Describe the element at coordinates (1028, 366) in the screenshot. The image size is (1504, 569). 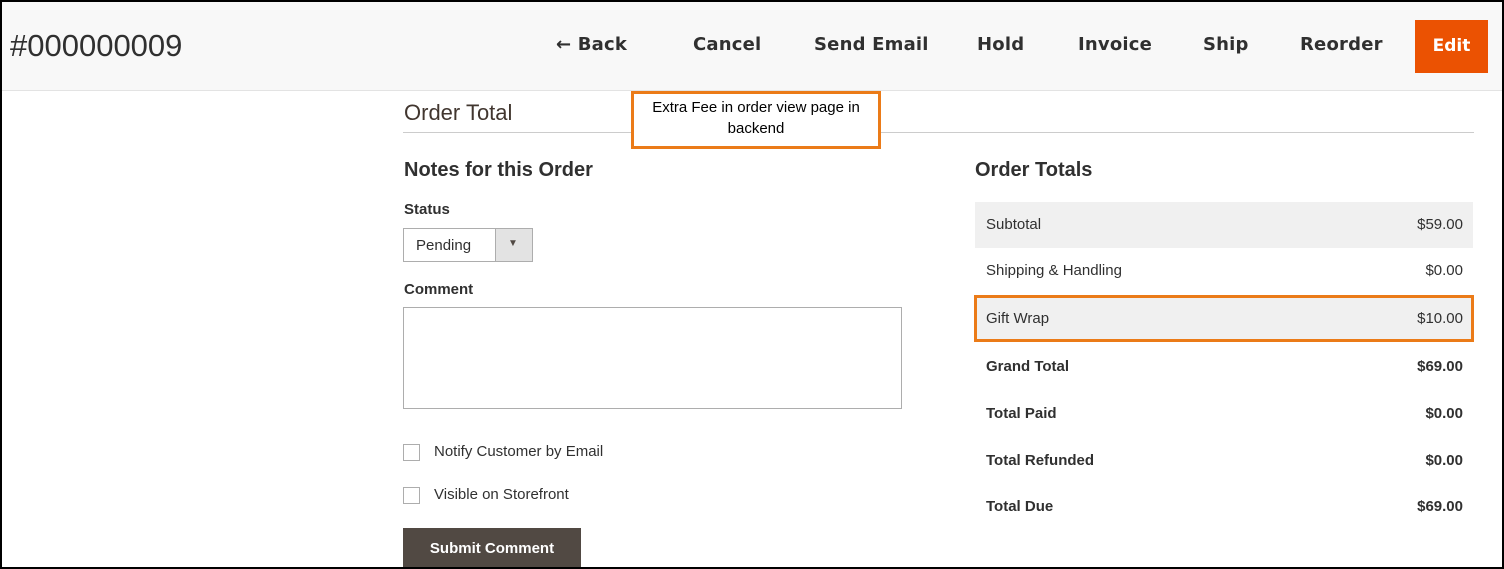
I see `totals-row-label: Grand Total` at that location.